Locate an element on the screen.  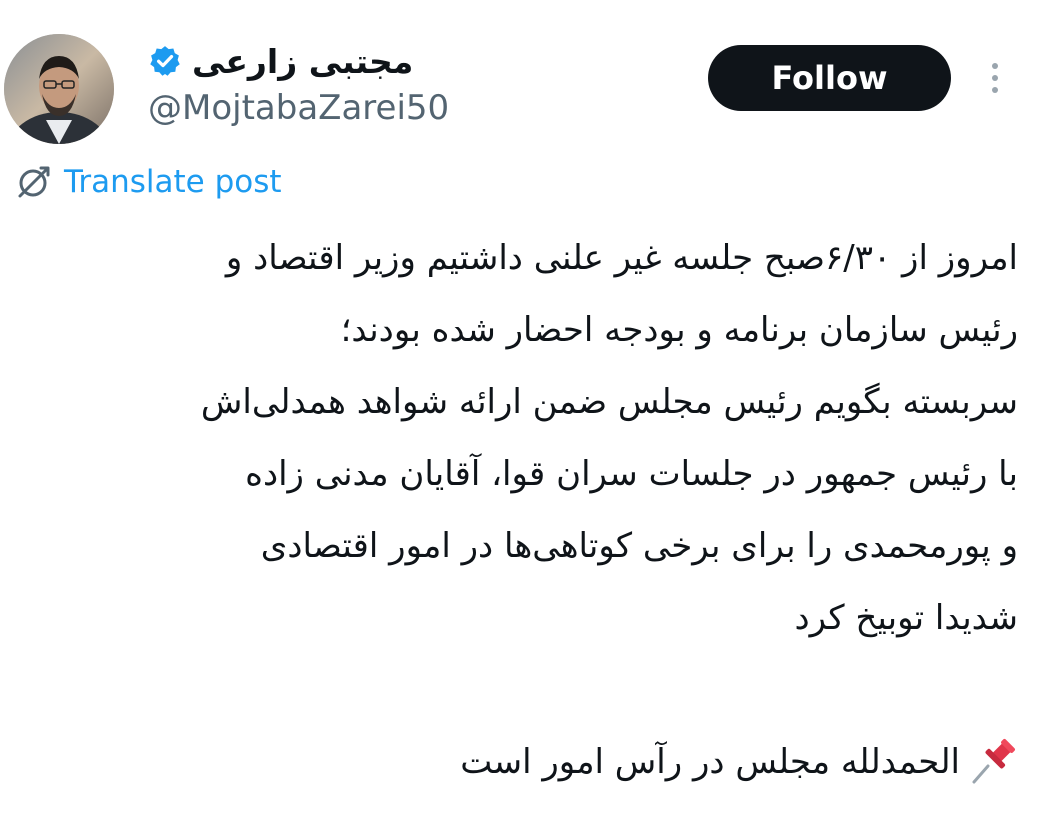
more-options-button is located at coordinates (995, 78).